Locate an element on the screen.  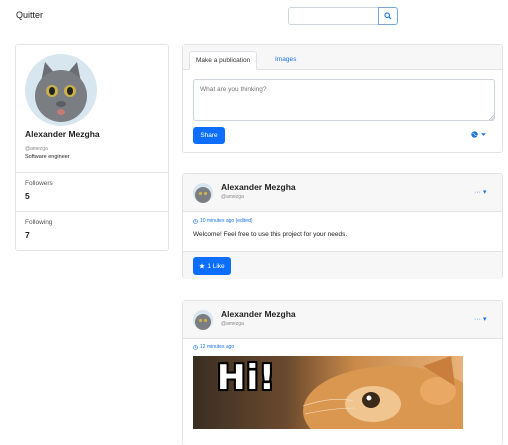
chevron-down-icon is located at coordinates (483, 134).